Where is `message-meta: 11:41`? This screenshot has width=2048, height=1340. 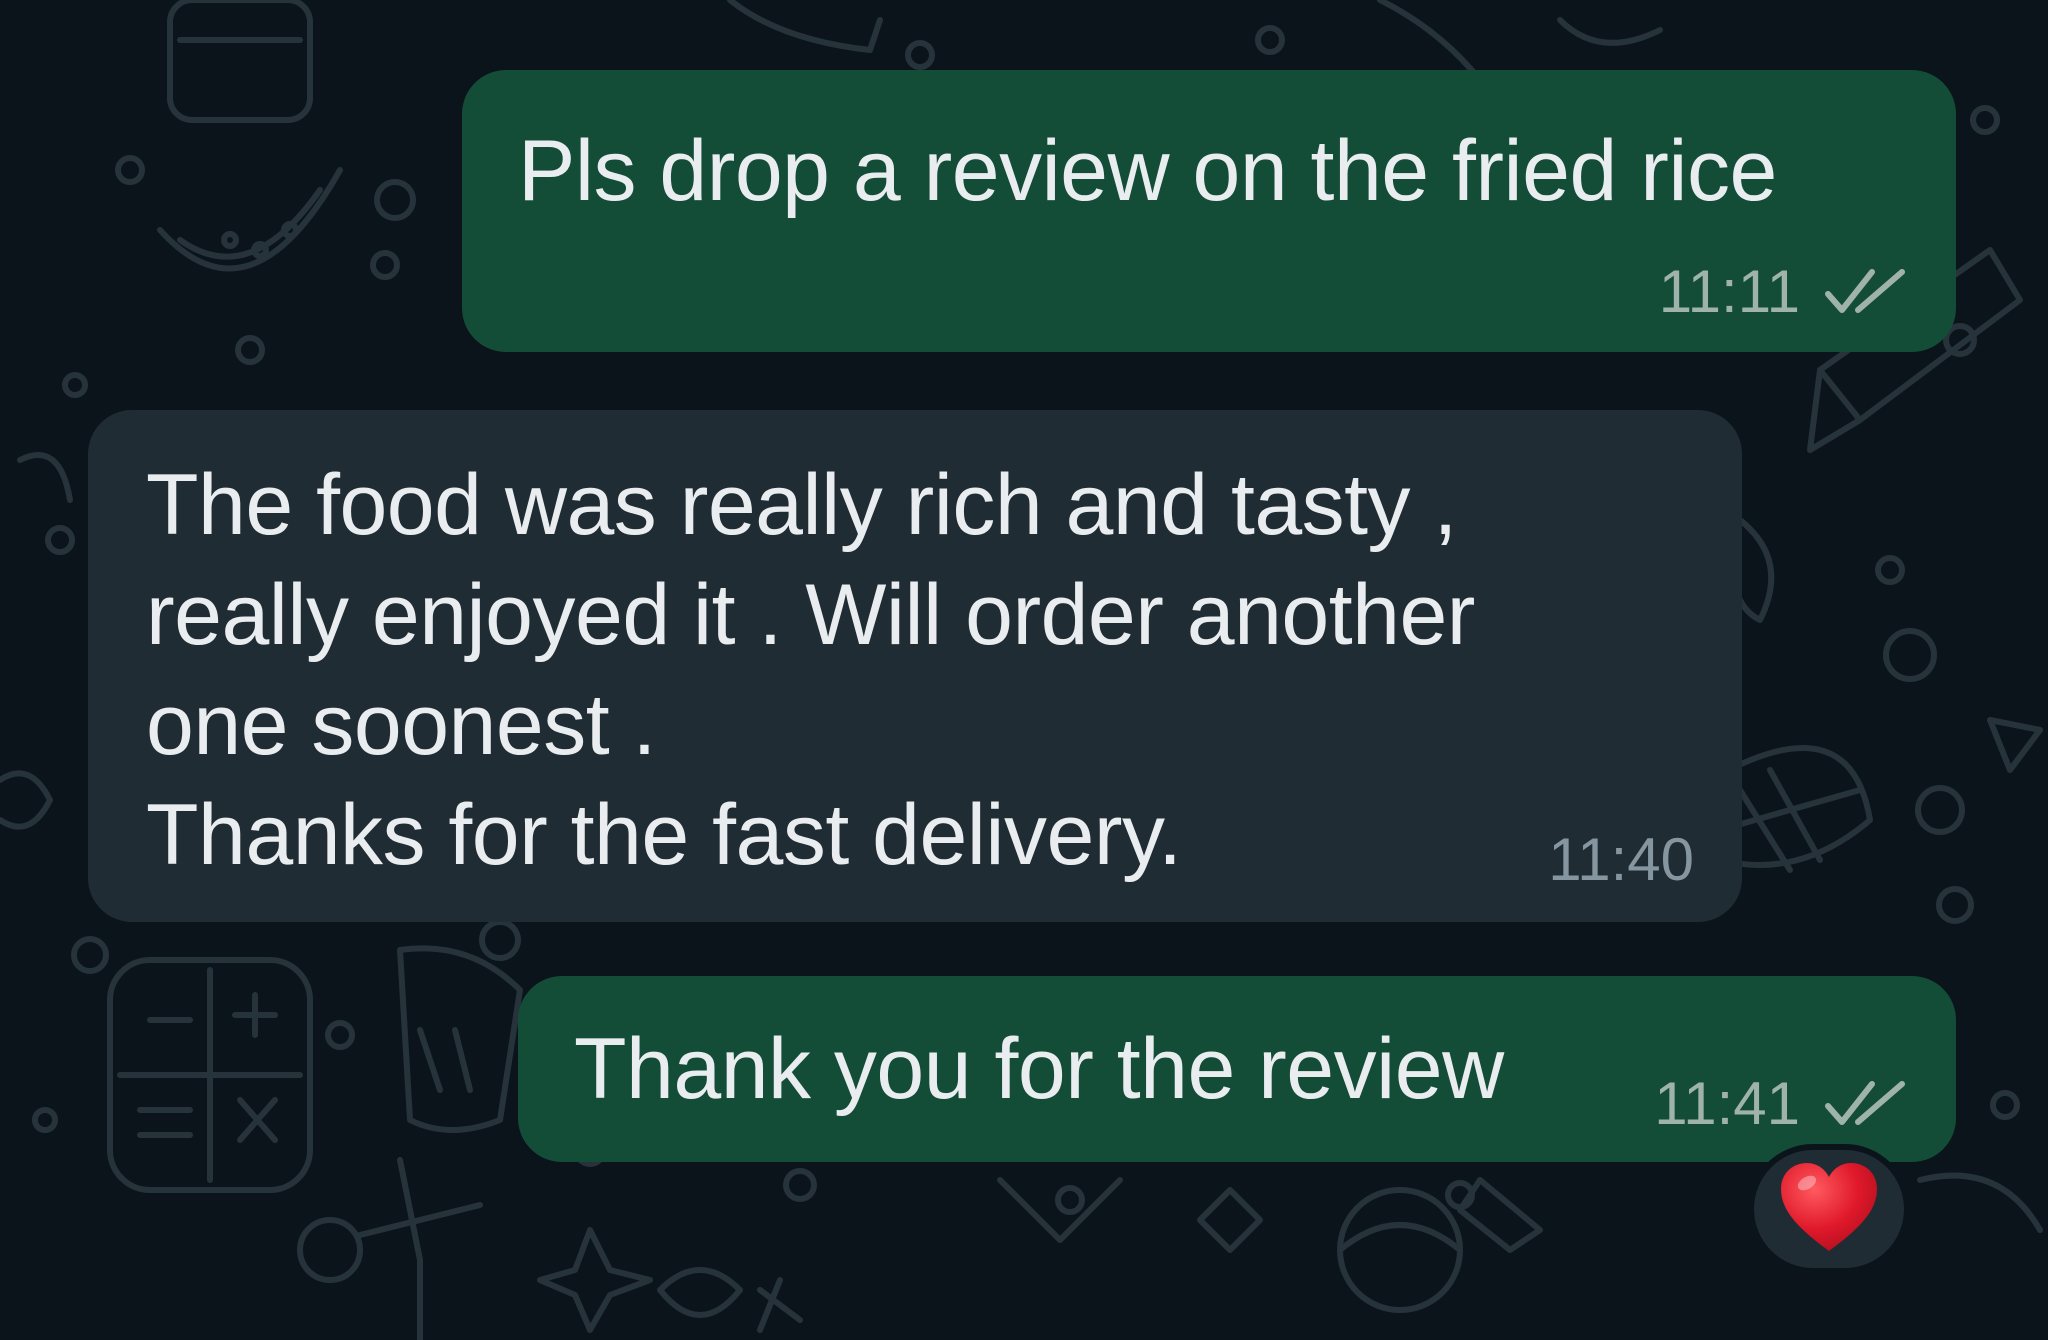 message-meta: 11:41 is located at coordinates (1781, 1103).